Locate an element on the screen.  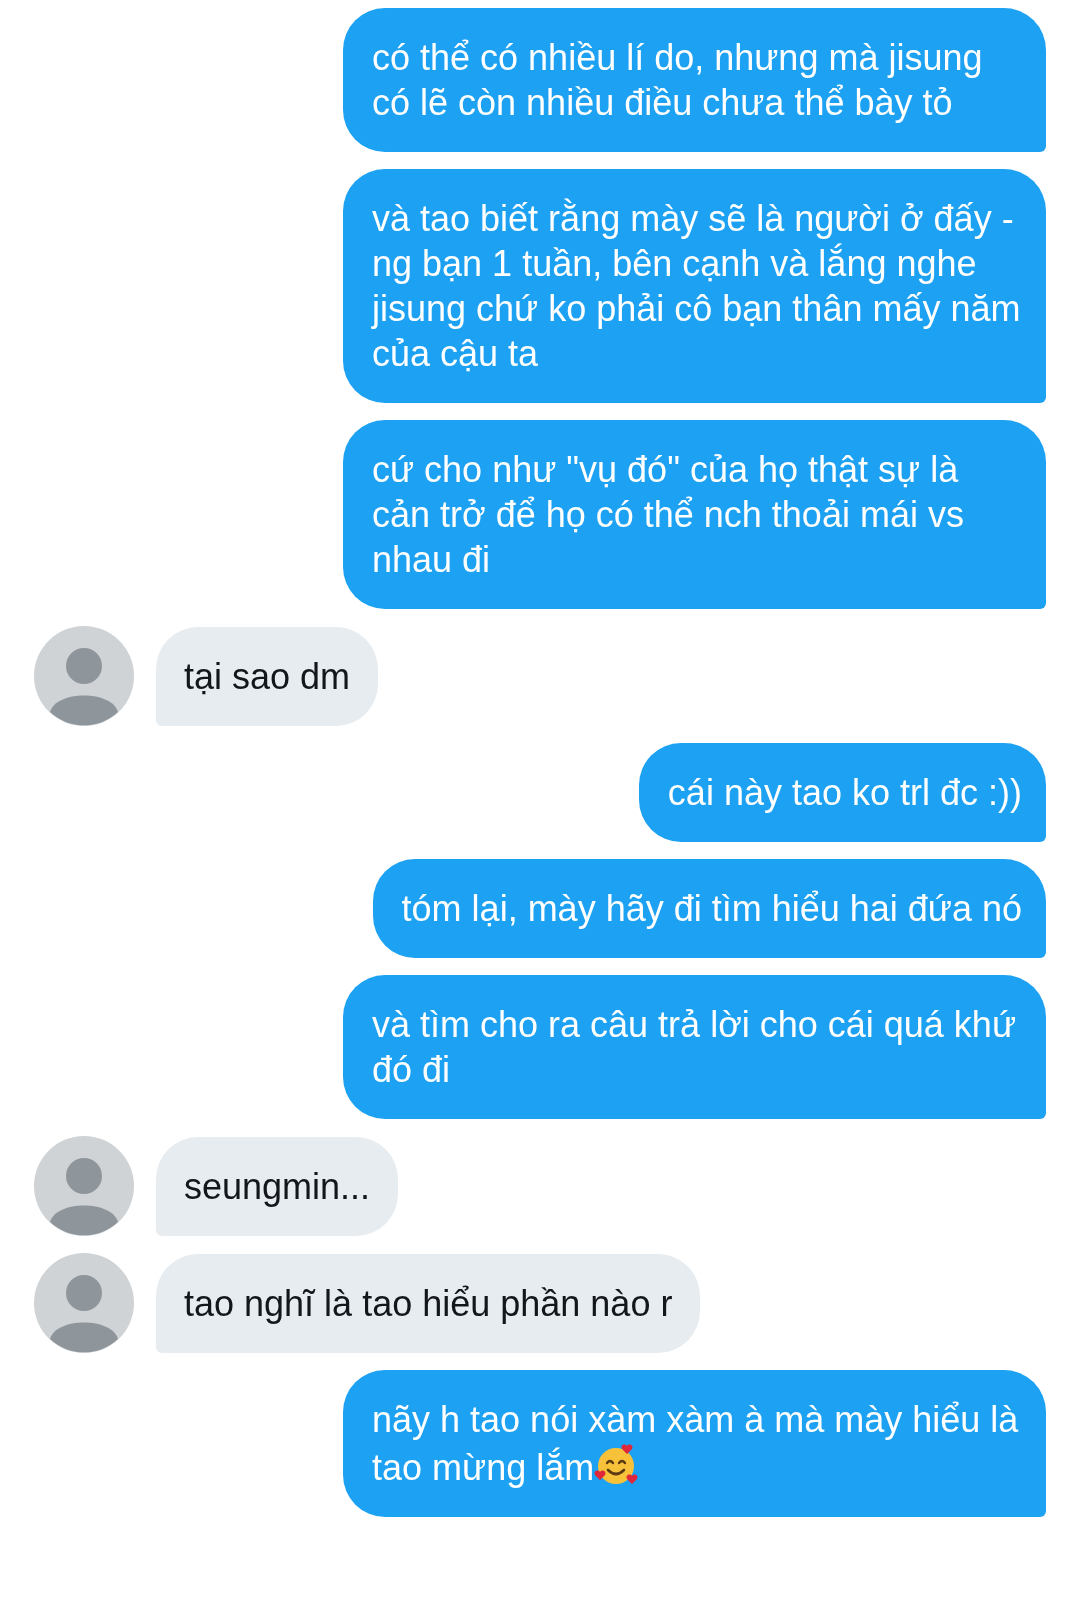
message-text: và tìm cho ra câu trả lời cho cái quá khứ đó đi is located at coordinates (694, 1047).